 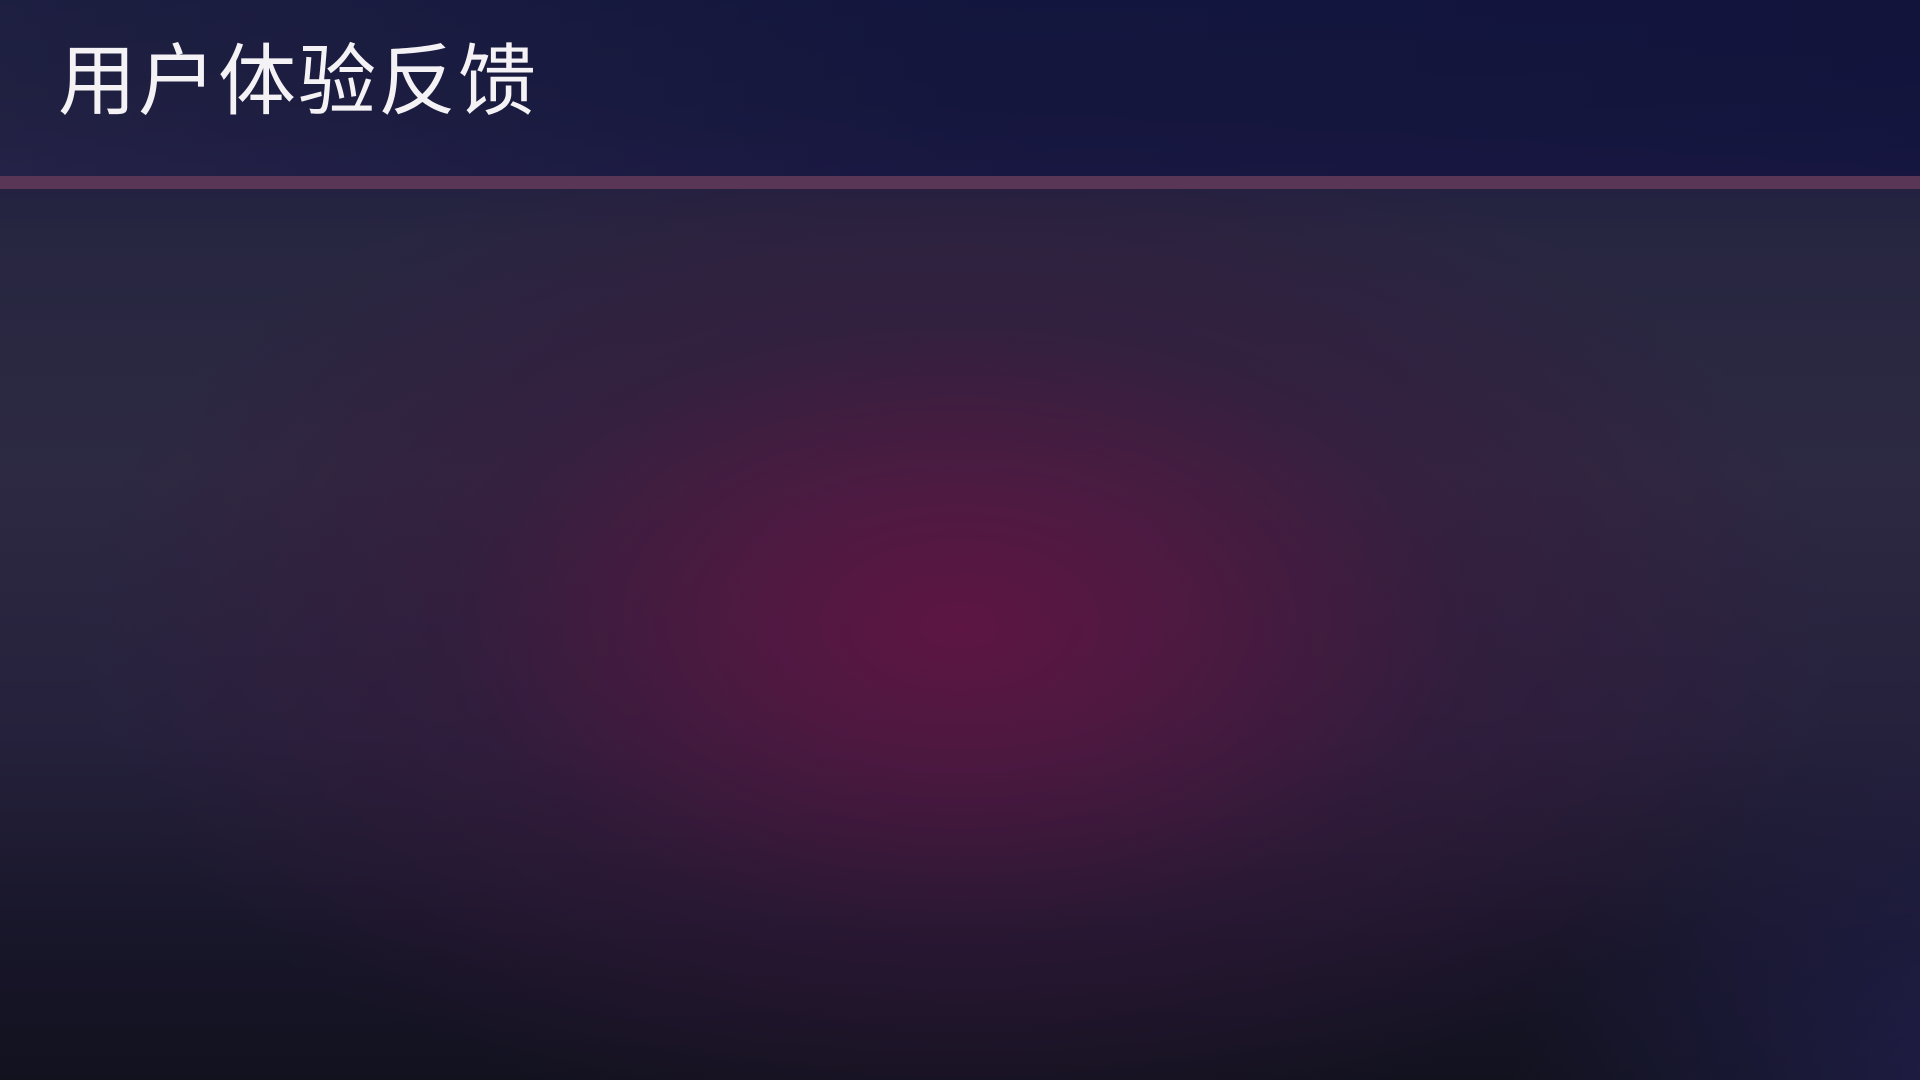 I want to click on page-title: 用户体验反馈, so click(x=298, y=82).